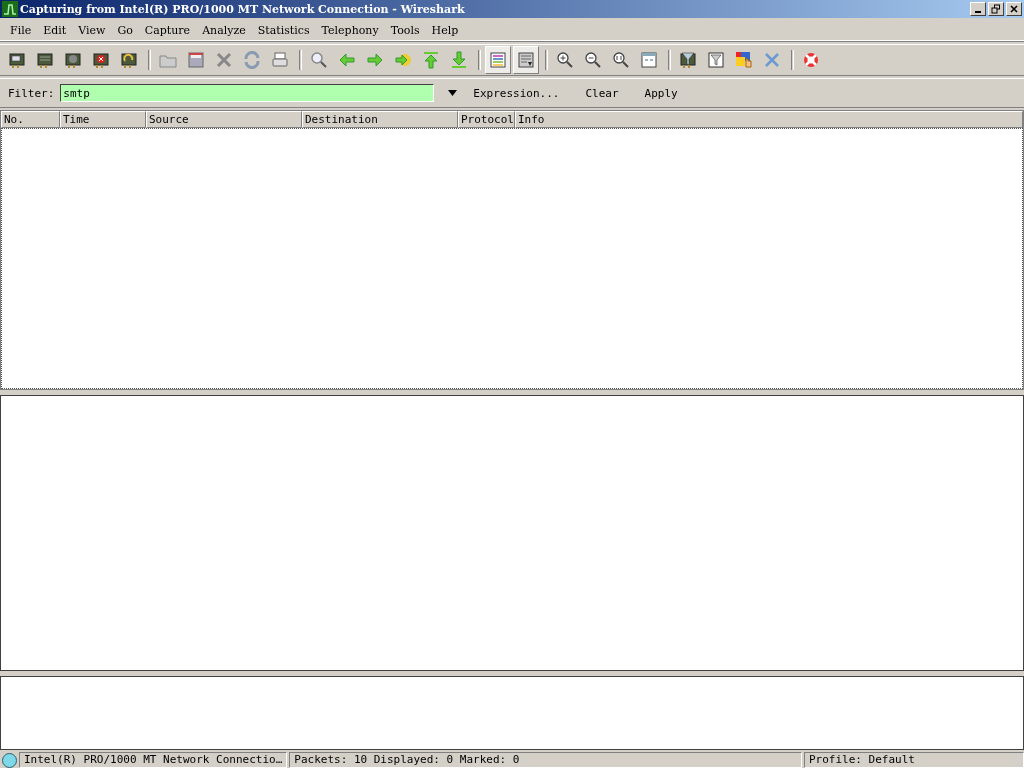 Image resolution: width=1024 pixels, height=768 pixels. Describe the element at coordinates (565, 60) in the screenshot. I see `zoom-in-icon` at that location.